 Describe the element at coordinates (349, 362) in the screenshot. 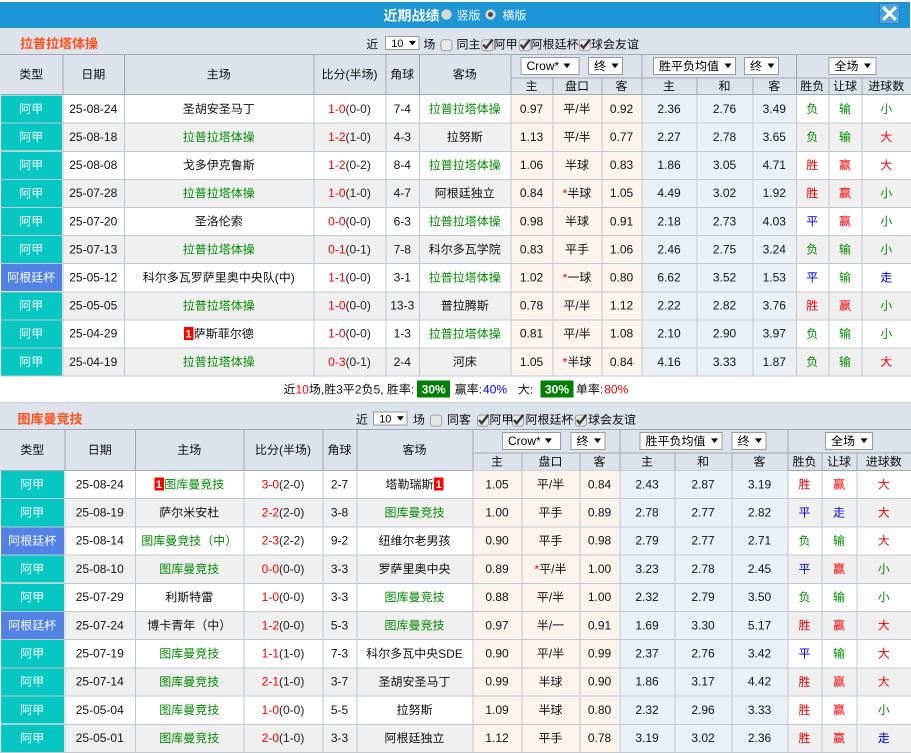

I see `svg-text: 0-3(0-1)` at that location.